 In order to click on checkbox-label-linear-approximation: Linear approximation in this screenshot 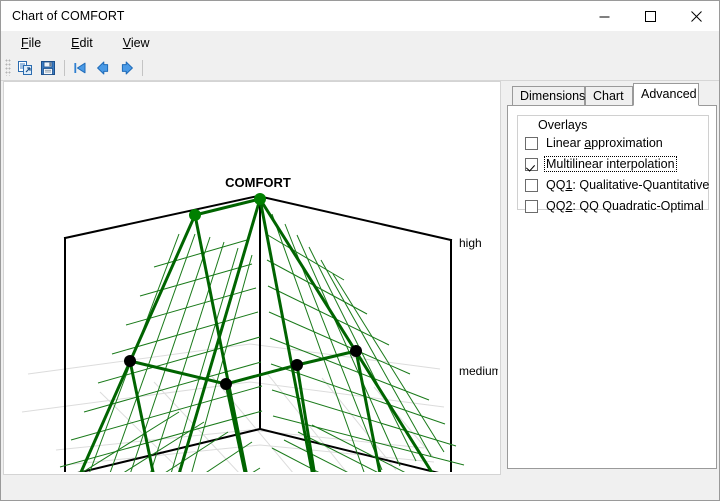, I will do `click(604, 143)`.